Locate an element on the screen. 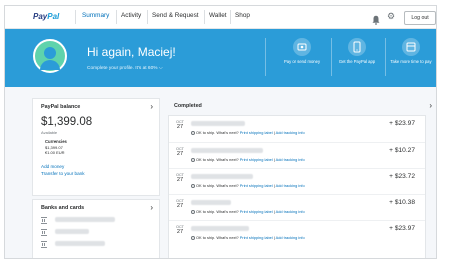  balance-card-title: PayPal balance is located at coordinates (60, 107).